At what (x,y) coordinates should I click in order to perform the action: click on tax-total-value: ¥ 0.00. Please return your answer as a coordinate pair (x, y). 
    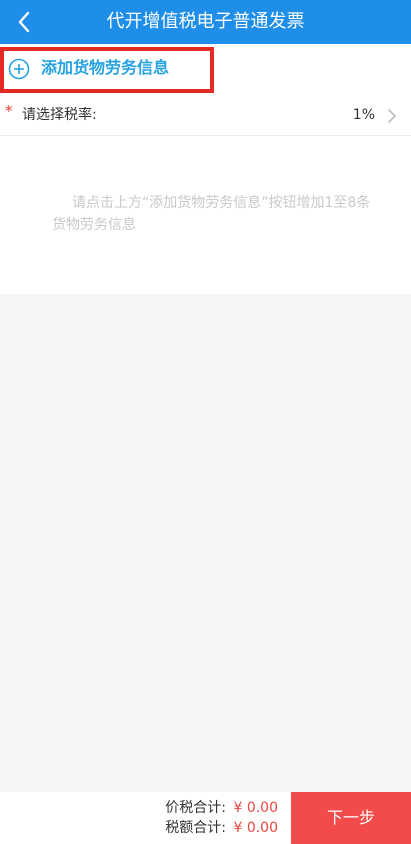
    Looking at the image, I should click on (255, 828).